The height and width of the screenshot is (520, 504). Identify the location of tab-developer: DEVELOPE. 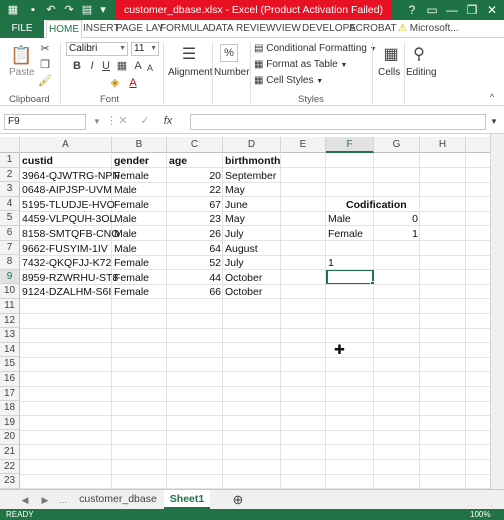
(329, 29).